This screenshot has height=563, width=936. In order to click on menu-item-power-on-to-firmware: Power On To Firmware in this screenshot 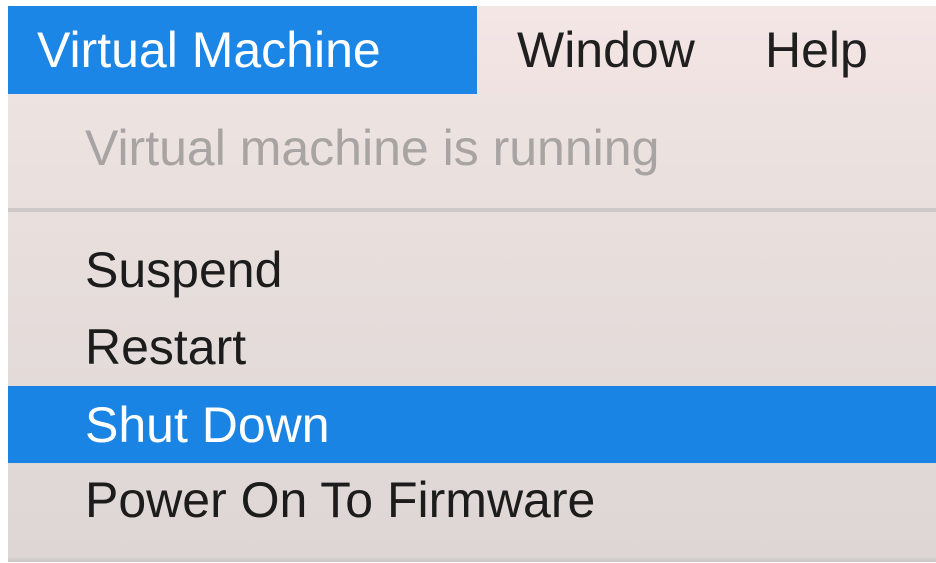, I will do `click(472, 499)`.